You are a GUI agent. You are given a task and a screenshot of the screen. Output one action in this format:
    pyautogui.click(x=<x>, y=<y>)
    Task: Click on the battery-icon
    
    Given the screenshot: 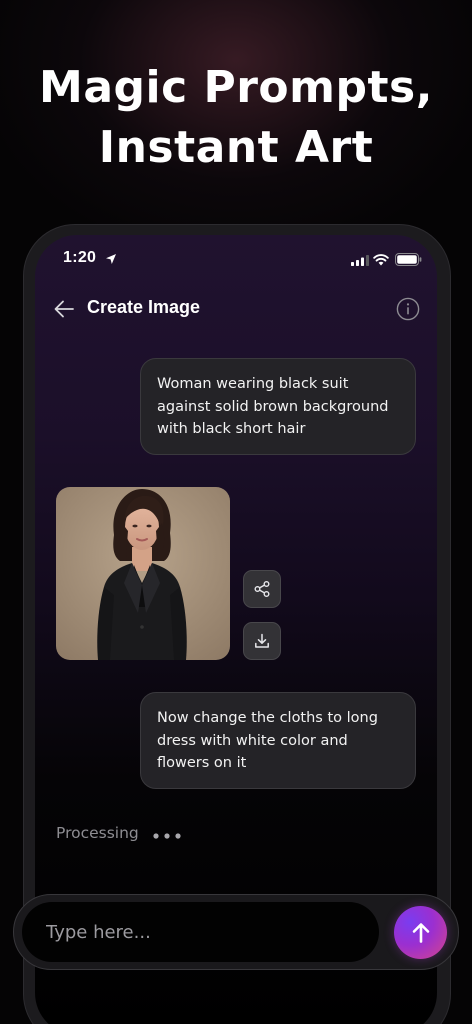 What is the action you would take?
    pyautogui.click(x=408, y=259)
    